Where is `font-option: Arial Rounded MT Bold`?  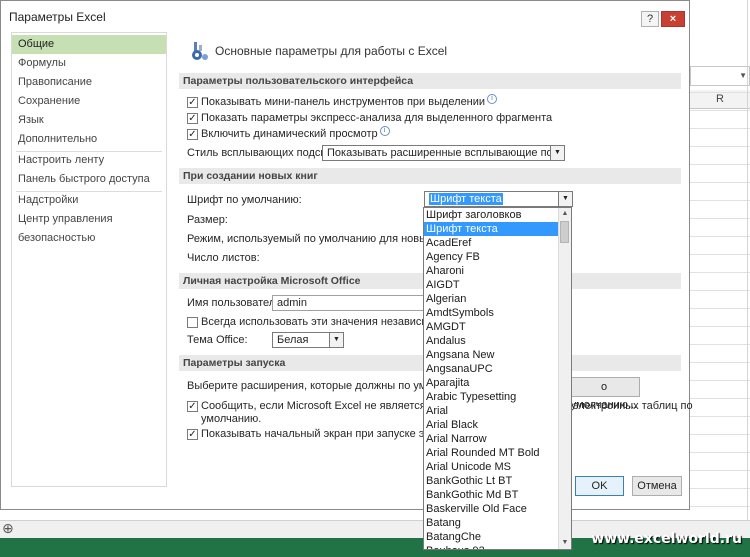 font-option: Arial Rounded MT Bold is located at coordinates (491, 453).